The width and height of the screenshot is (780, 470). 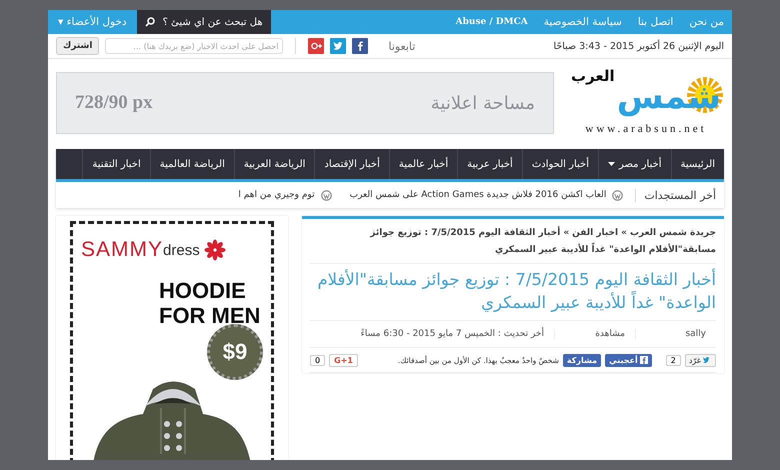 I want to click on nav-item: الرياضة العربية, so click(x=274, y=164).